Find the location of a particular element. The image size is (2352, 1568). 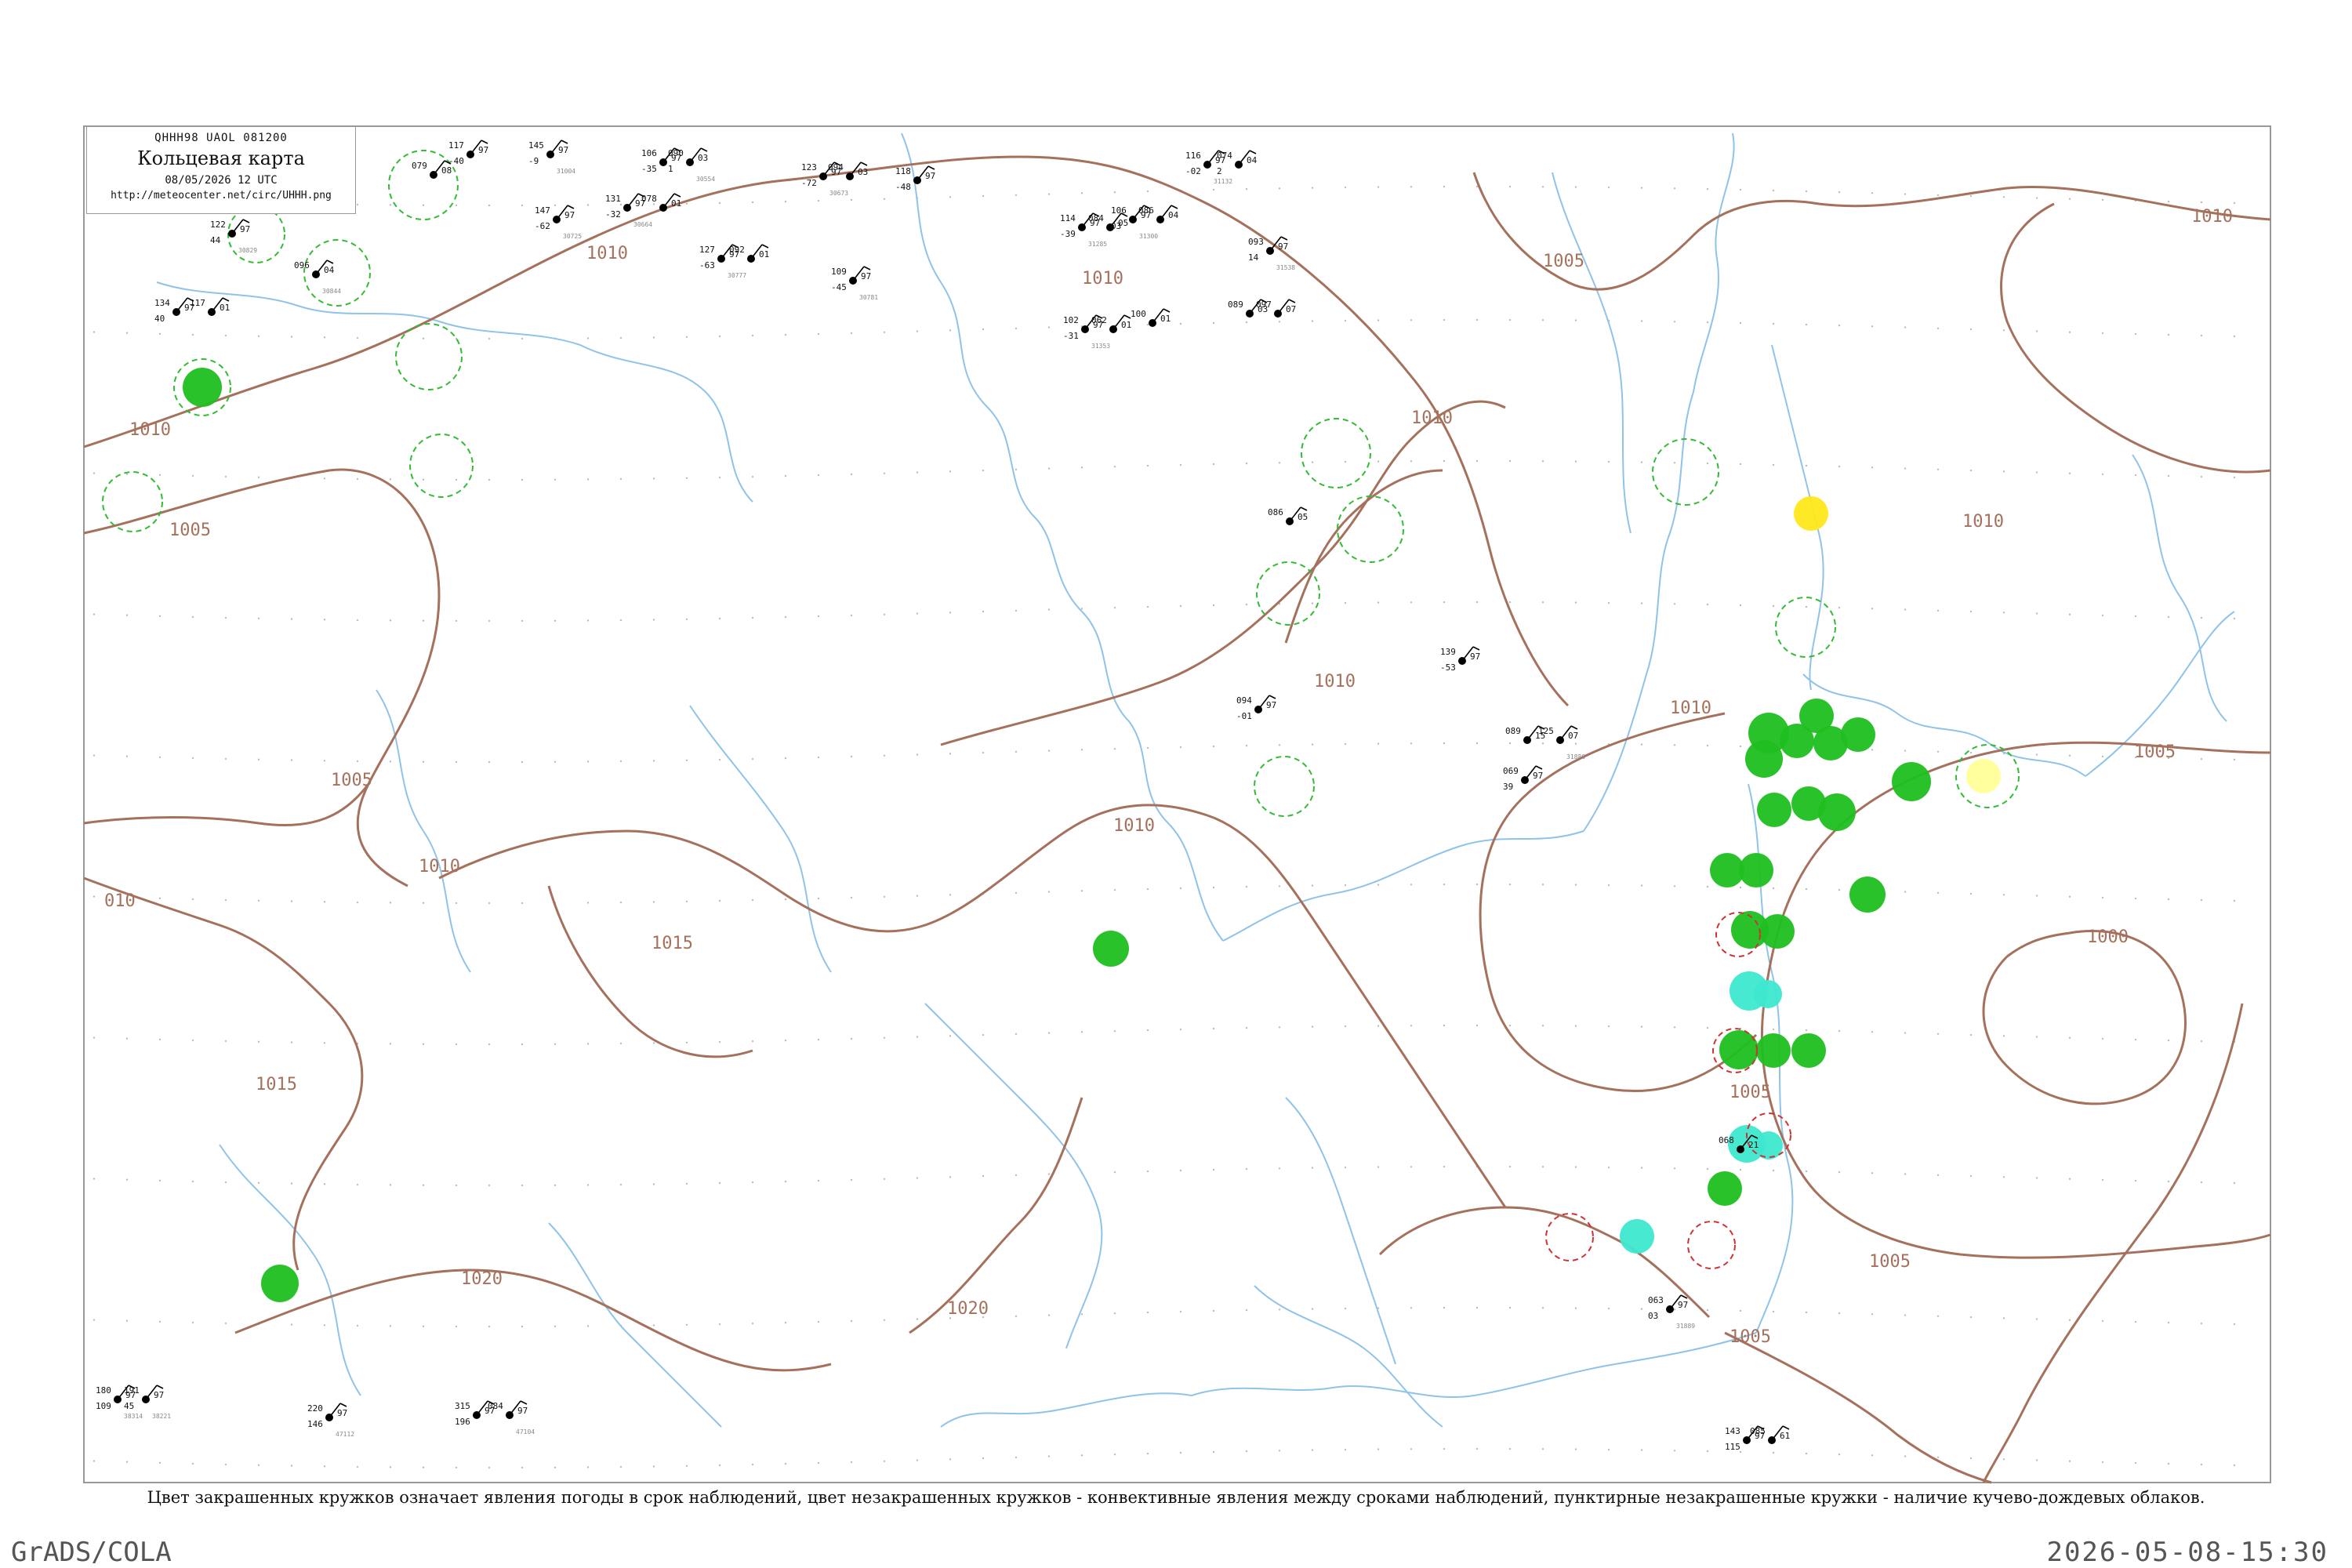

station-temperature: 086 is located at coordinates (1146, 210).